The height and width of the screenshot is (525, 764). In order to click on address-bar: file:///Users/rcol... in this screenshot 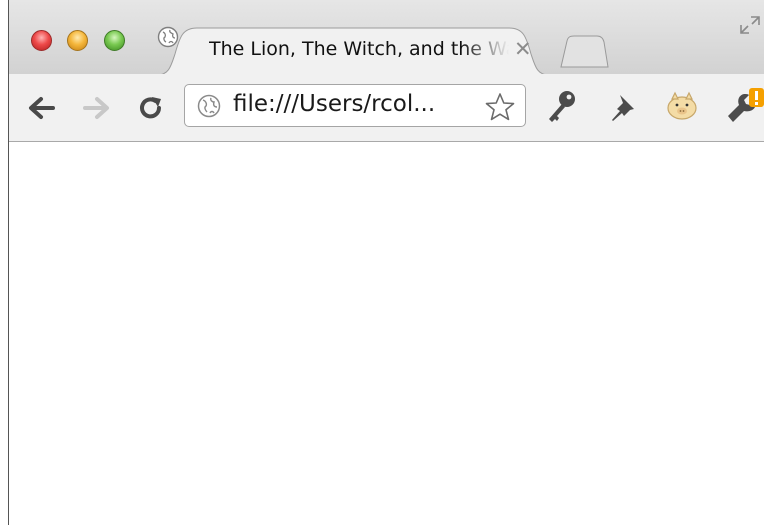, I will do `click(355, 105)`.